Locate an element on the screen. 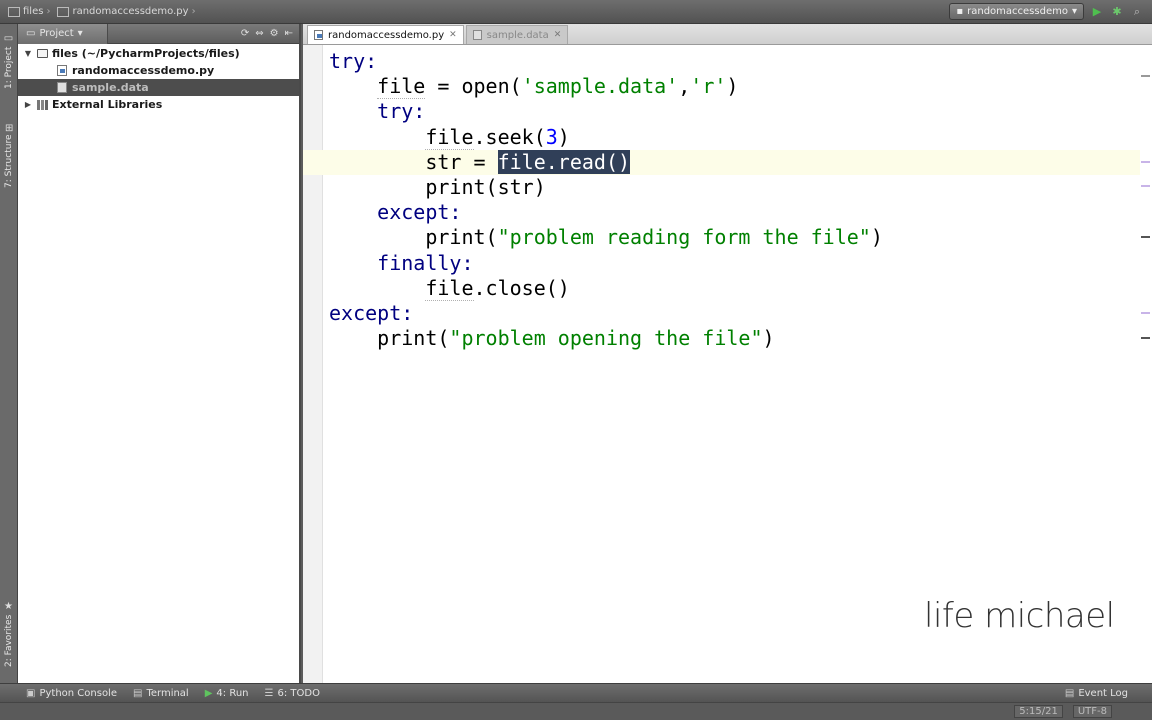 Image resolution: width=1152 pixels, height=720 pixels. chevron-right-icon: › is located at coordinates (193, 11).